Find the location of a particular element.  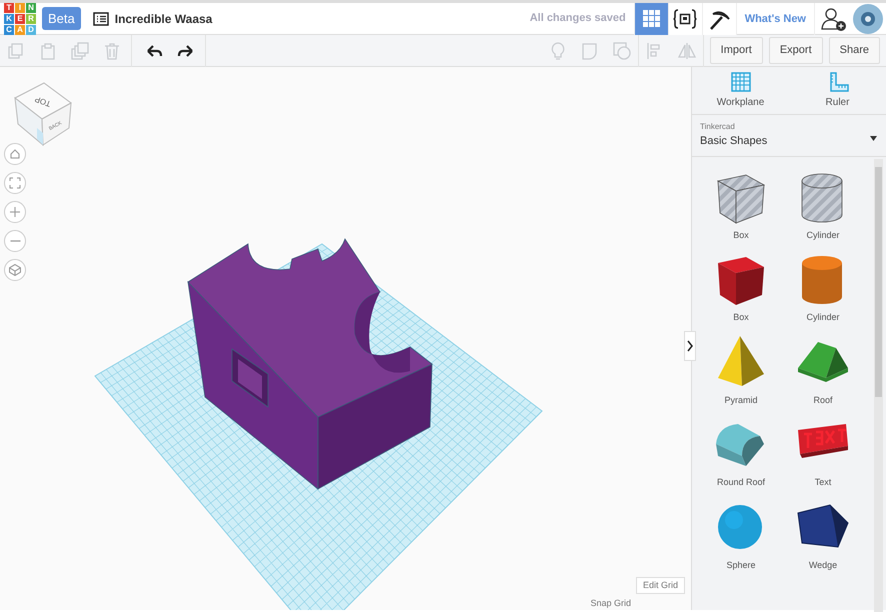

shape-tile: Round Roof is located at coordinates (741, 450).